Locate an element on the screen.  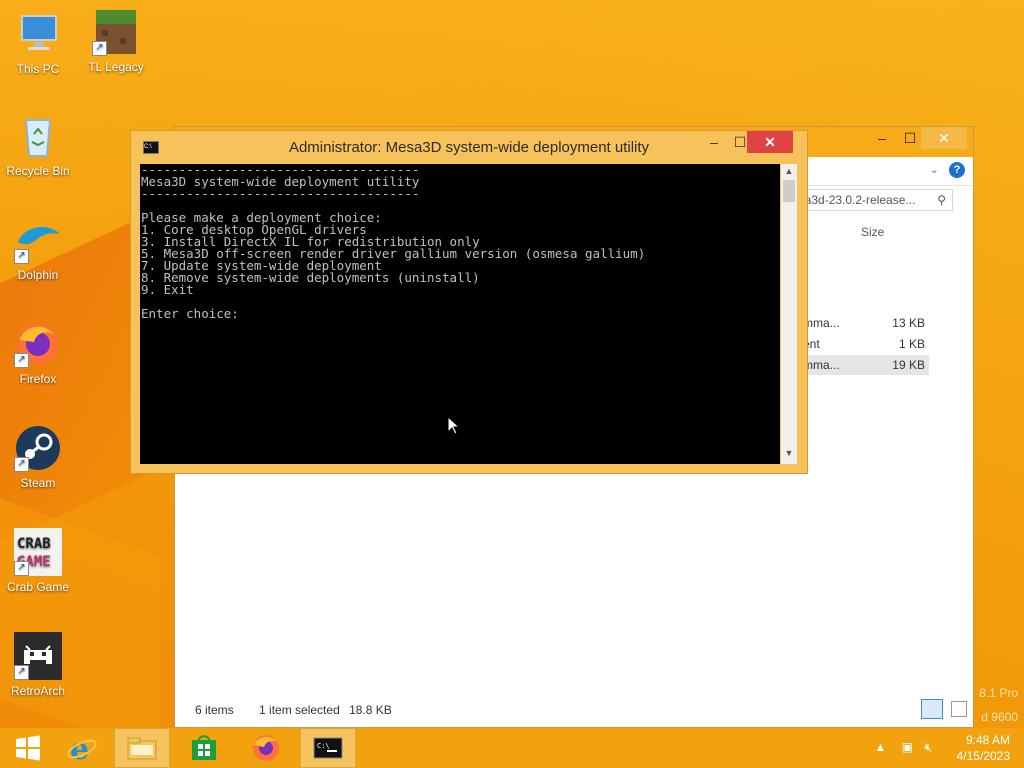
recycle-bin-icon is located at coordinates (38, 136).